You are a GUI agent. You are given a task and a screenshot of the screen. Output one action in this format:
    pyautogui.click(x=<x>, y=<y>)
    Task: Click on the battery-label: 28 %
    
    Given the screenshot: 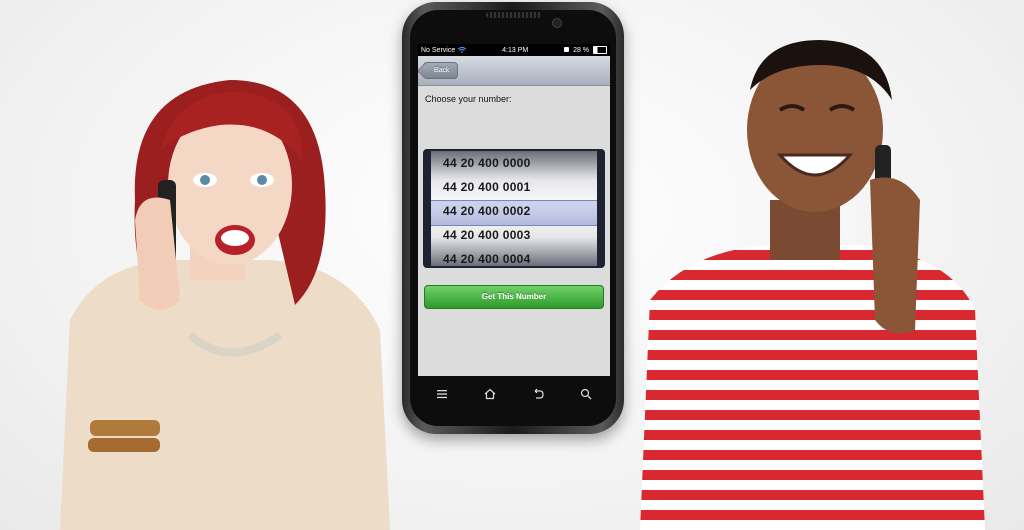 What is the action you would take?
    pyautogui.click(x=581, y=50)
    